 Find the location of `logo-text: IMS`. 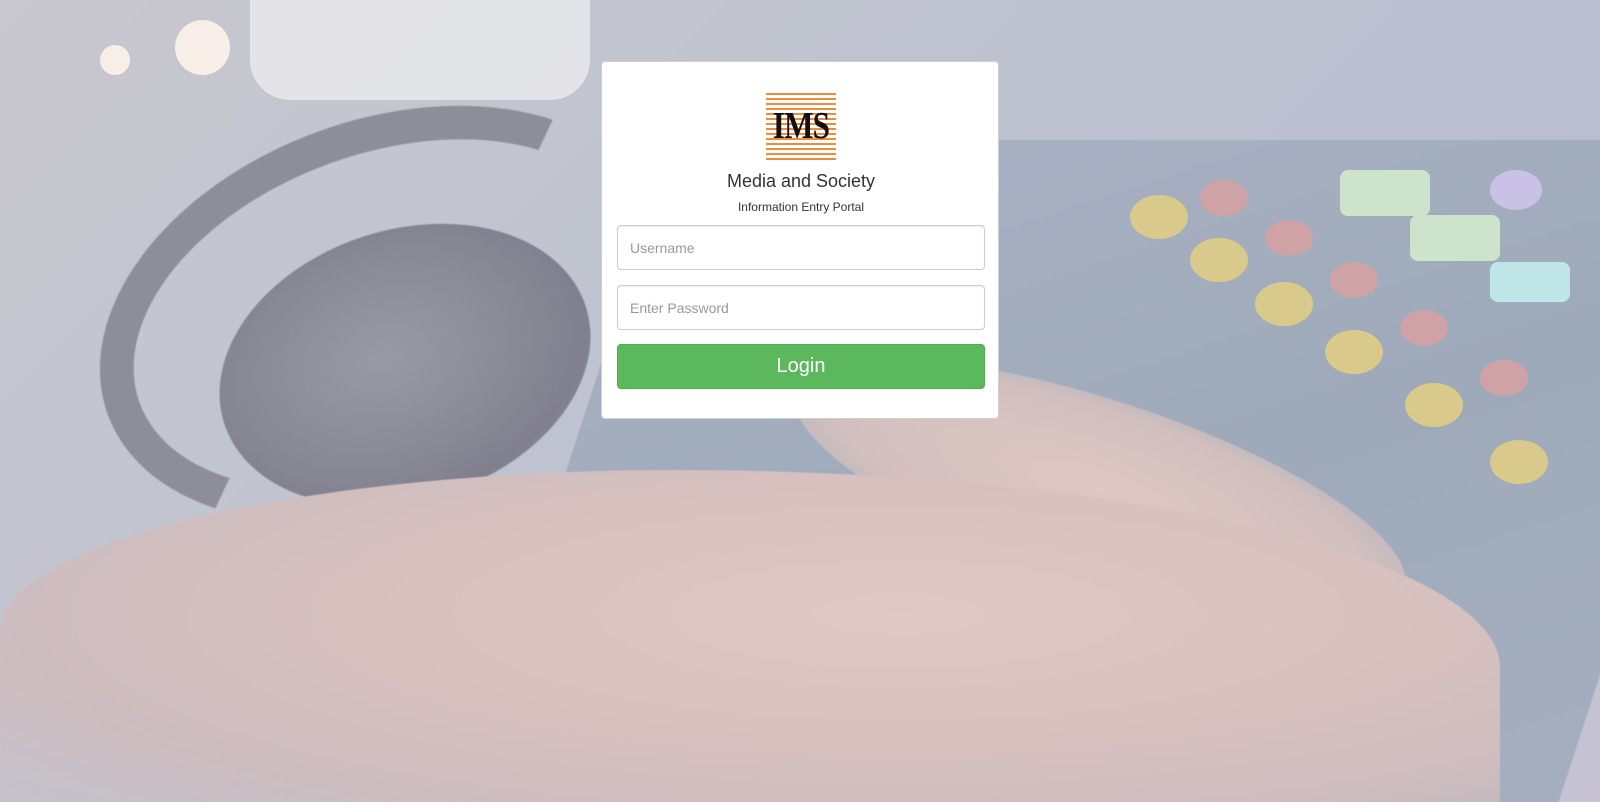

logo-text: IMS is located at coordinates (801, 126).